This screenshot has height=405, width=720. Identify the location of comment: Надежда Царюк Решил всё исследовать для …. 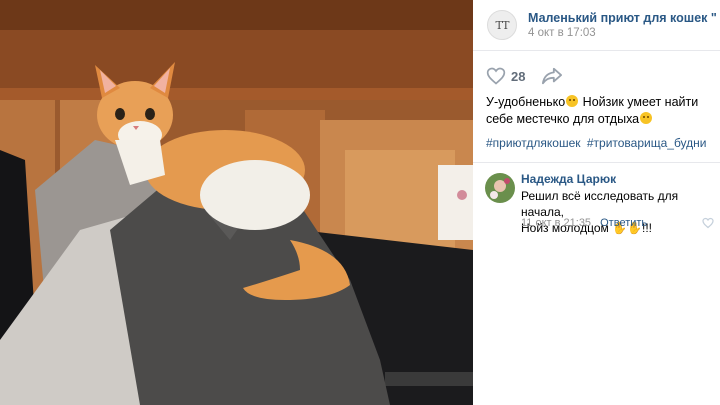
(596, 201).